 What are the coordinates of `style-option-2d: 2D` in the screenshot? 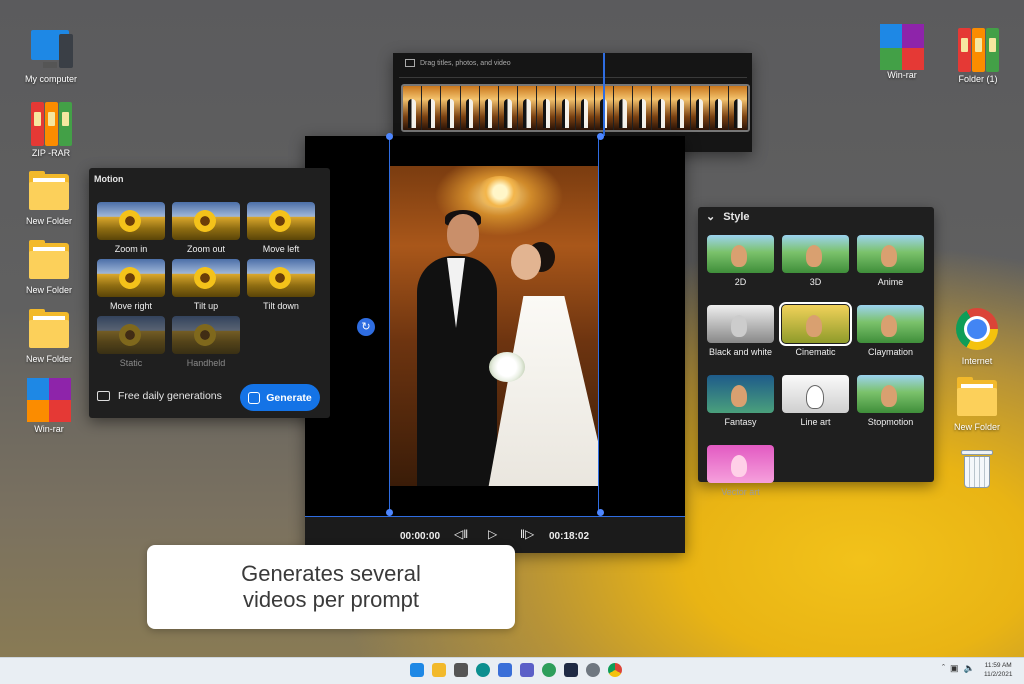 It's located at (740, 268).